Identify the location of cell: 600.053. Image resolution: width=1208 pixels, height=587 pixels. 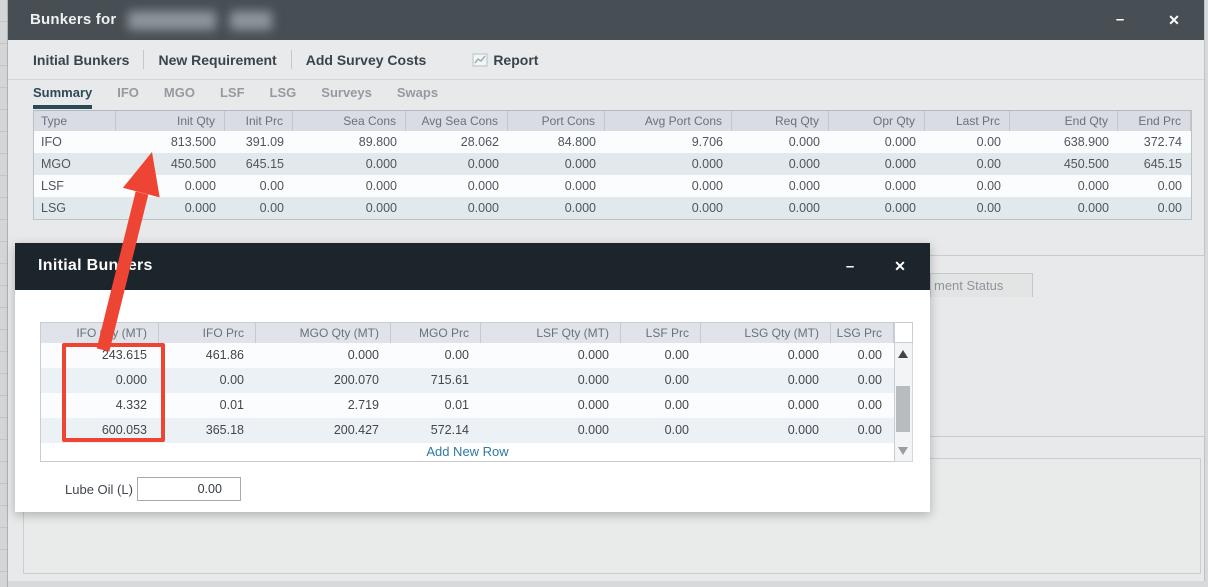
(100, 430).